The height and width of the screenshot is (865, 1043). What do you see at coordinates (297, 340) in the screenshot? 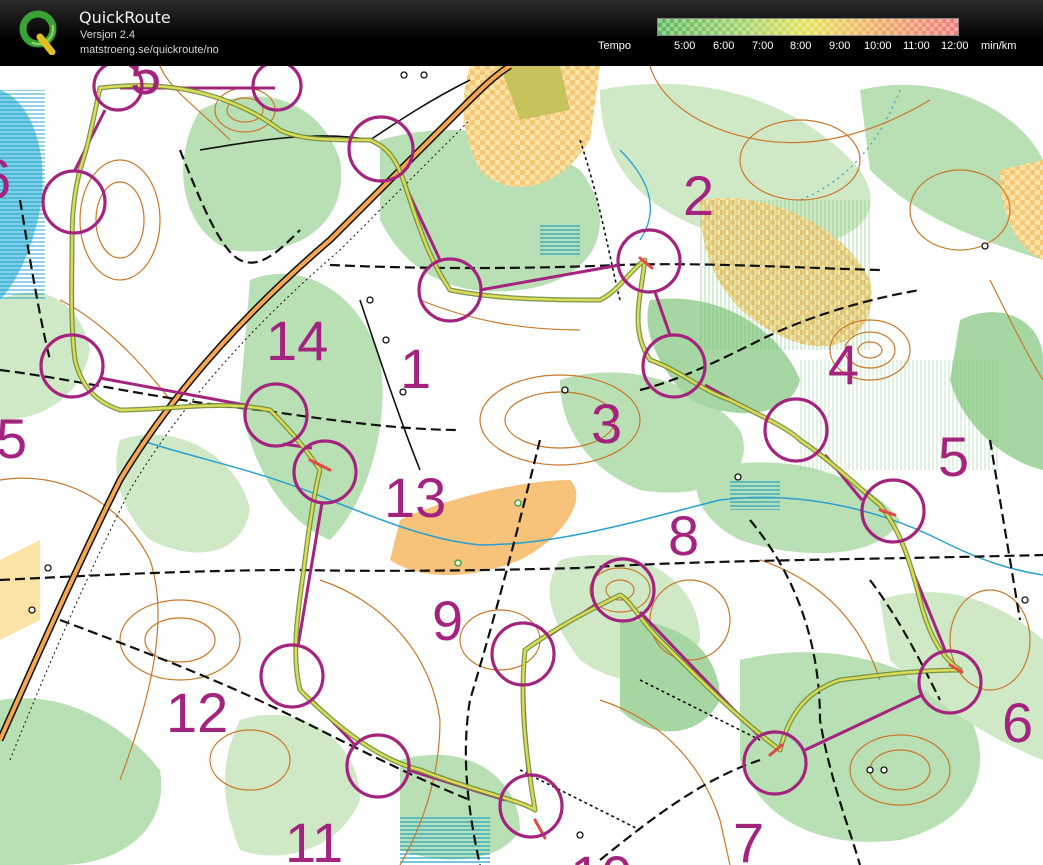
I see `control-label-14: 14` at bounding box center [297, 340].